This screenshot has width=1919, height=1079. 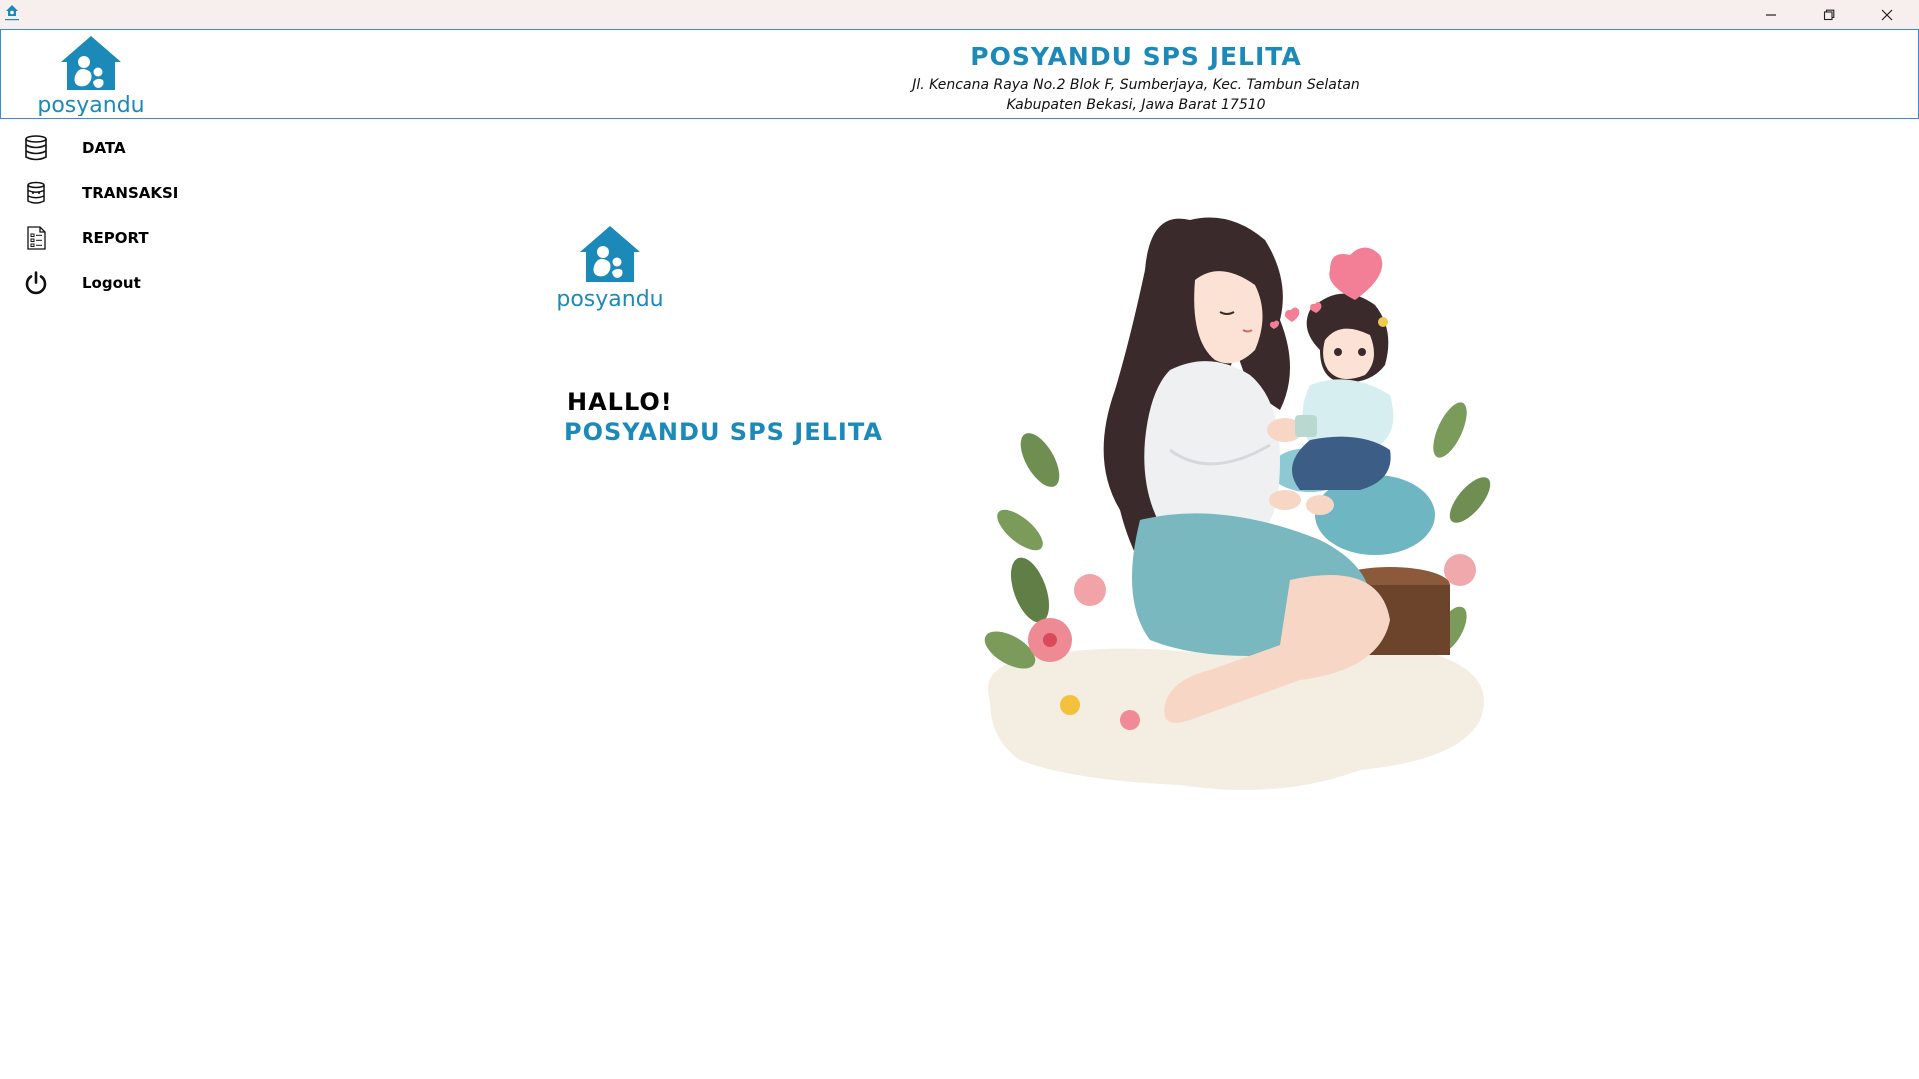 I want to click on greeting-name: POSYANDU SPS JELITA, so click(x=723, y=432).